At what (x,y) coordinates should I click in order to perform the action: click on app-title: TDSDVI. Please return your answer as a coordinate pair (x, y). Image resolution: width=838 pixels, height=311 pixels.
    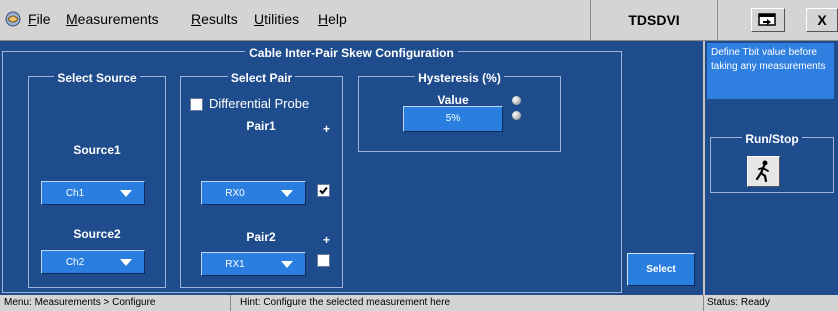
    Looking at the image, I should click on (654, 20).